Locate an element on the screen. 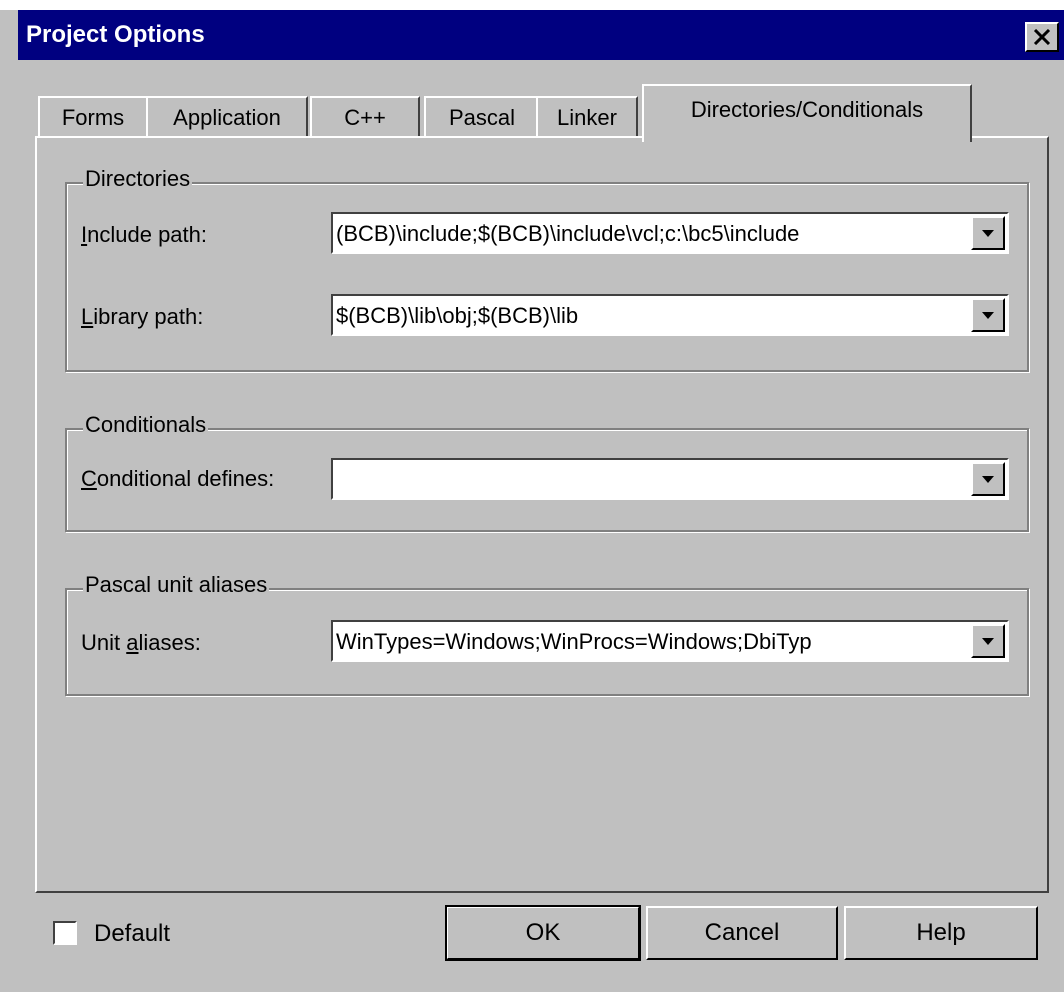  close-icon is located at coordinates (1042, 37).